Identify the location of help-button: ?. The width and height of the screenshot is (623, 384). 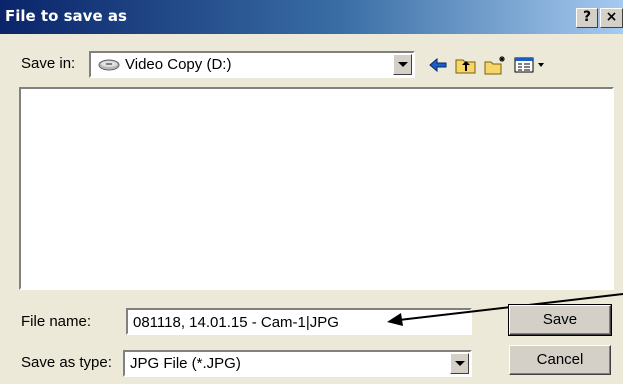
(587, 18).